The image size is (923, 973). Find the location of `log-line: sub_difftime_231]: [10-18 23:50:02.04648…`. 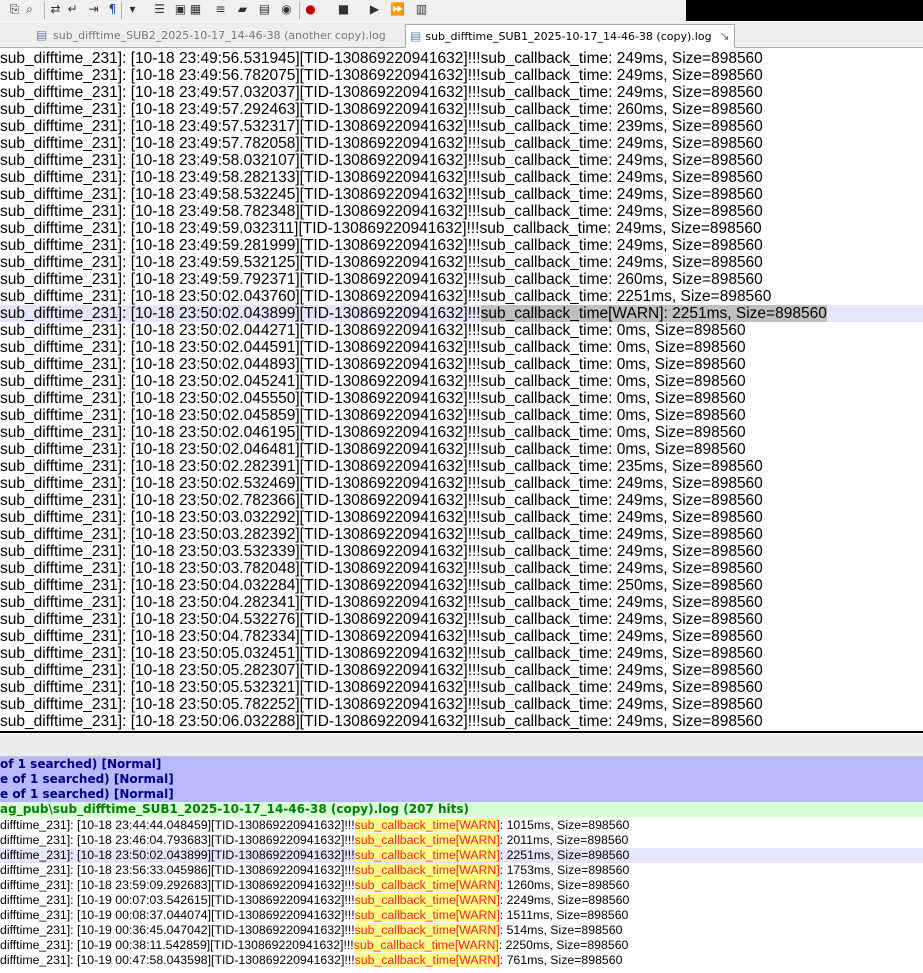

log-line: sub_difftime_231]: [10-18 23:50:02.04648… is located at coordinates (373, 449).